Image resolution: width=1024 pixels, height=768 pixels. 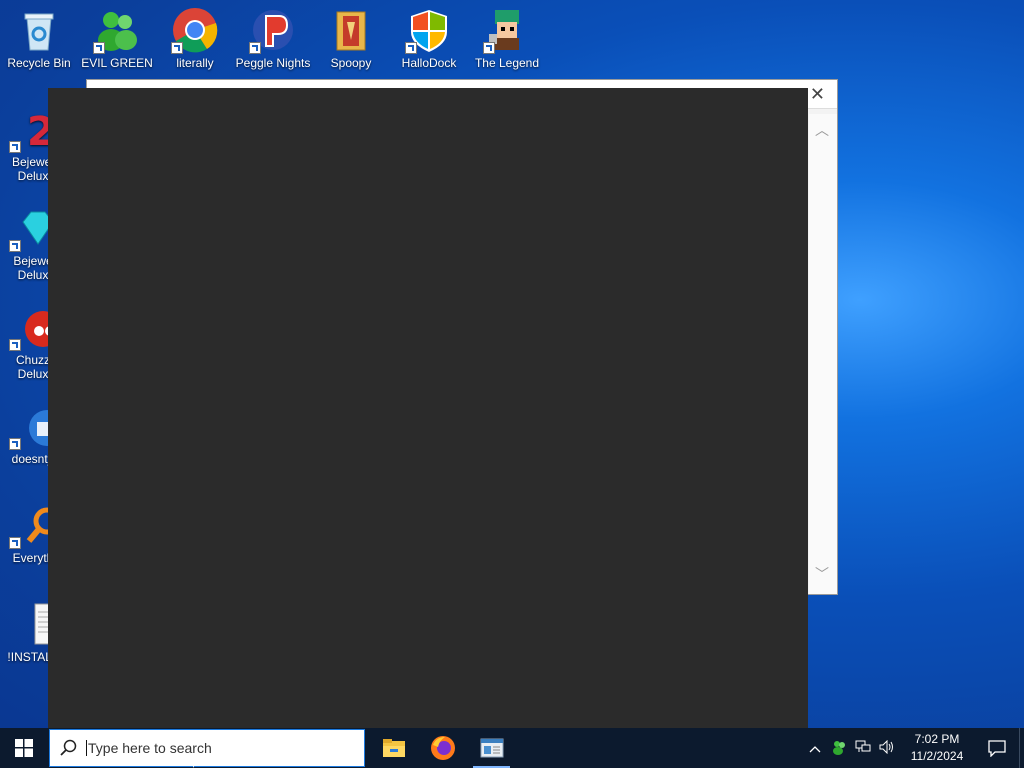 I want to click on taskbar-firefox, so click(x=442, y=748).